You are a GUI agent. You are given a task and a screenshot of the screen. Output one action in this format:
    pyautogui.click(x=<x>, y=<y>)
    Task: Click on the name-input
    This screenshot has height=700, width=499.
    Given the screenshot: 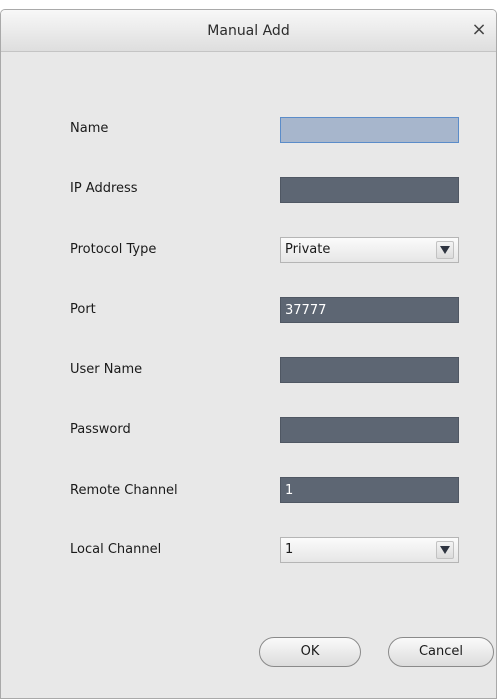 What is the action you would take?
    pyautogui.click(x=369, y=130)
    